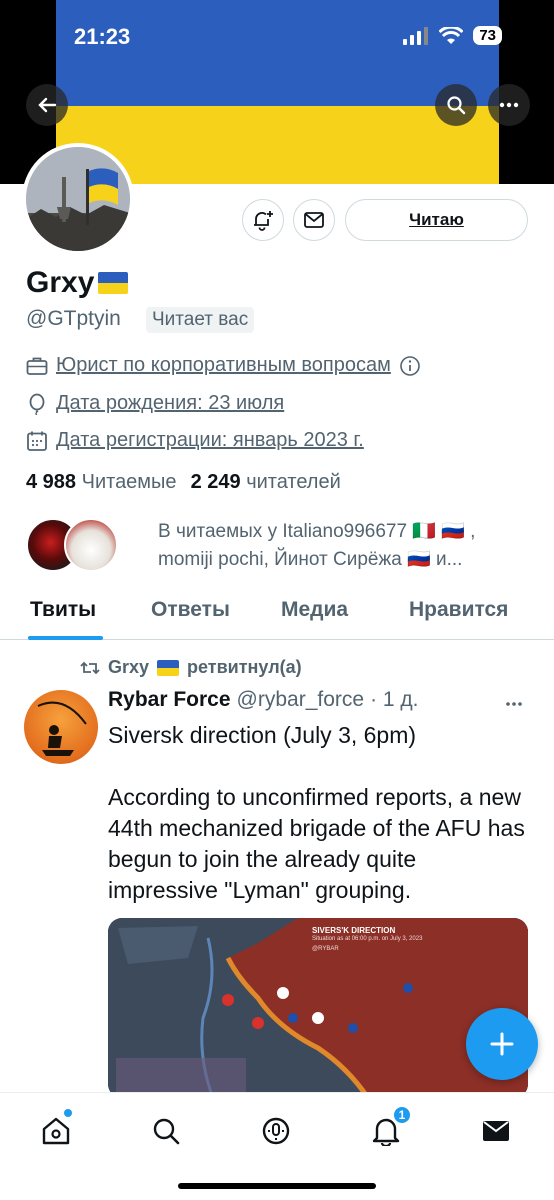 This screenshot has height=1200, width=554. What do you see at coordinates (210, 440) in the screenshot?
I see `joined-text: Дата регистрации: январь 2023 г.` at bounding box center [210, 440].